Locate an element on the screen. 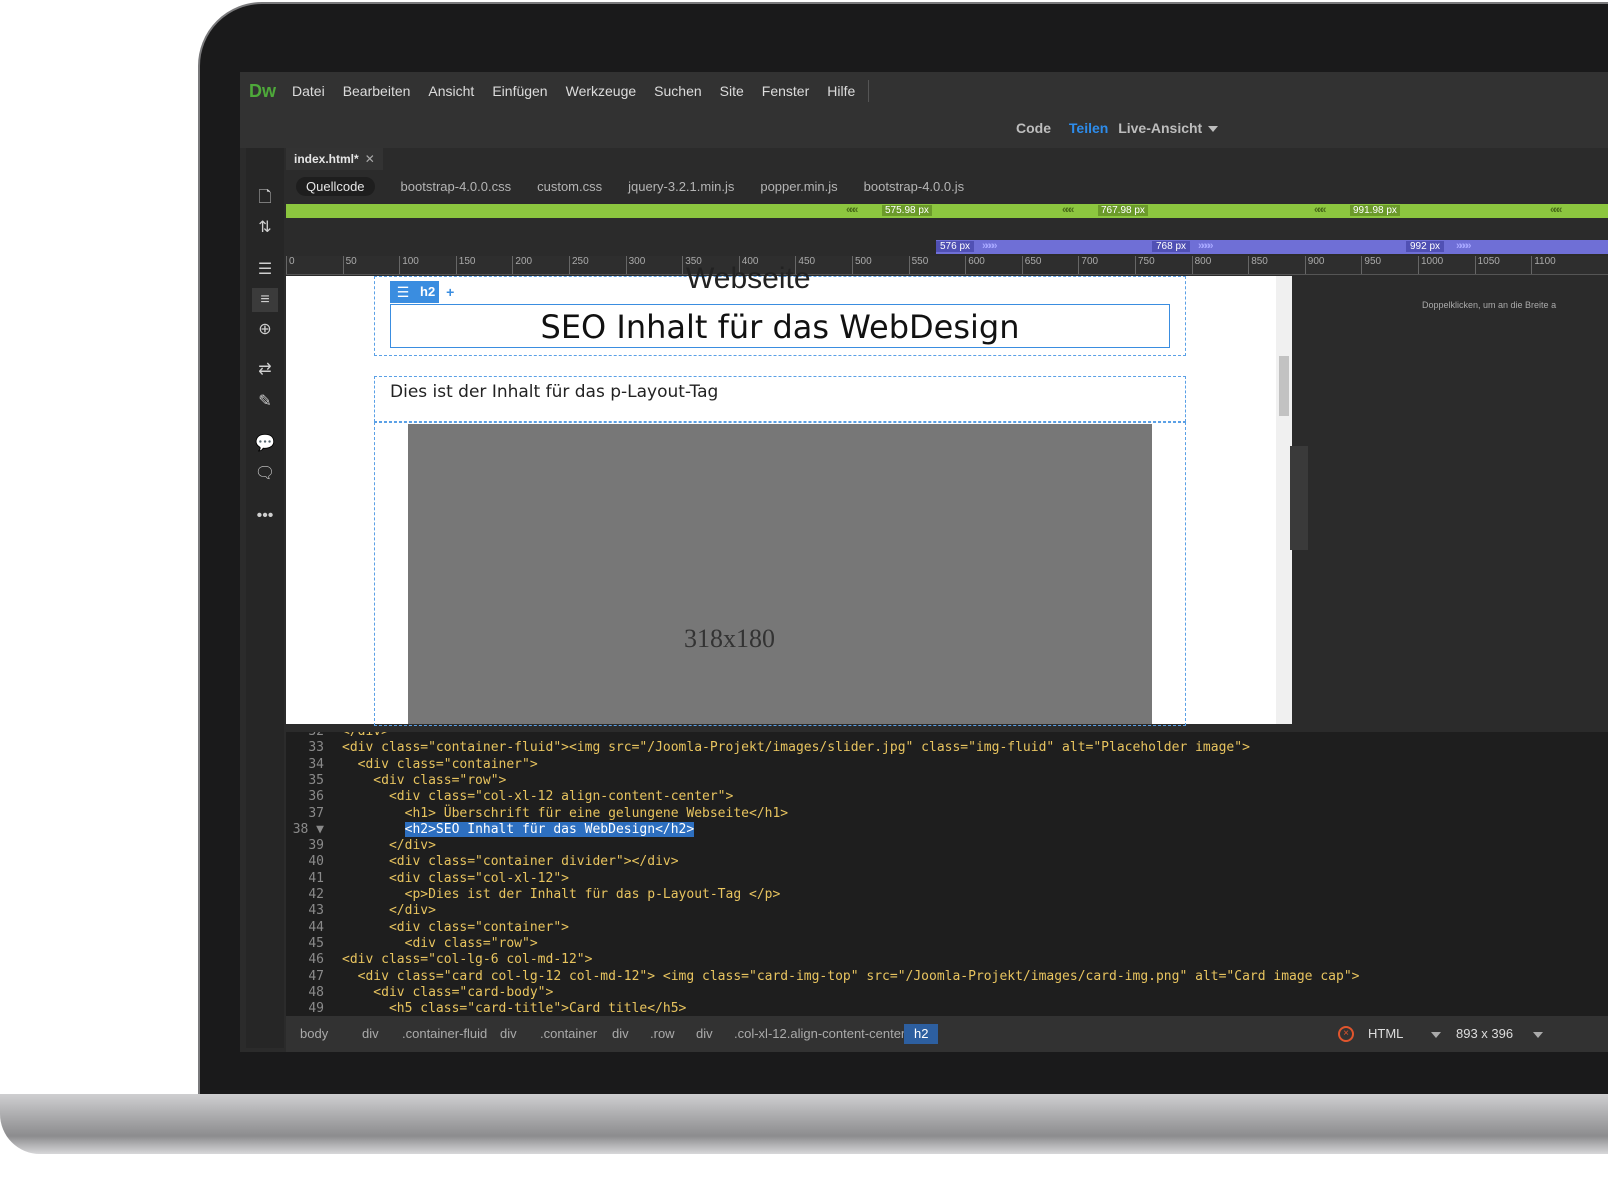 The width and height of the screenshot is (1608, 1180). code-line: 34 <div class="container"> is located at coordinates (947, 765).